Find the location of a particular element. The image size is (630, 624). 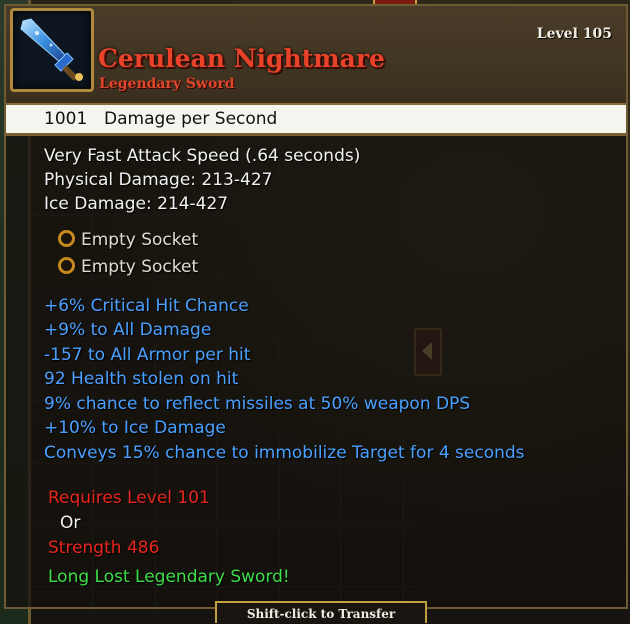

sword-icon is located at coordinates (51, 49).